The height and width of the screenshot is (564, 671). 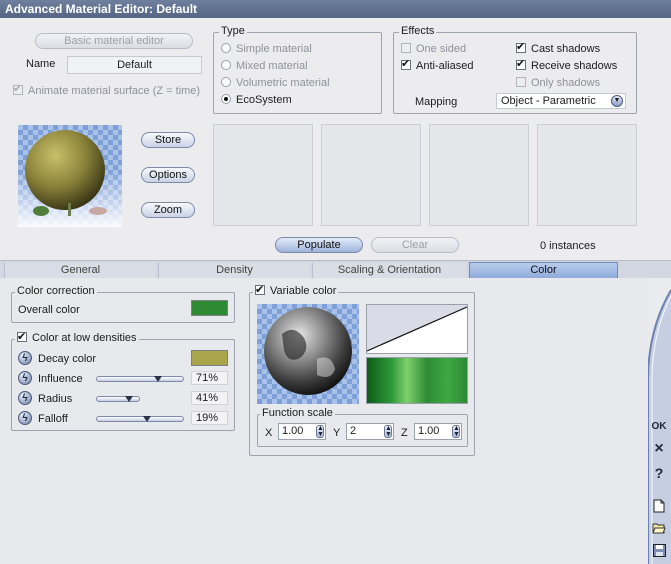 I want to click on anti-aliased-label: Anti-aliased, so click(x=445, y=66).